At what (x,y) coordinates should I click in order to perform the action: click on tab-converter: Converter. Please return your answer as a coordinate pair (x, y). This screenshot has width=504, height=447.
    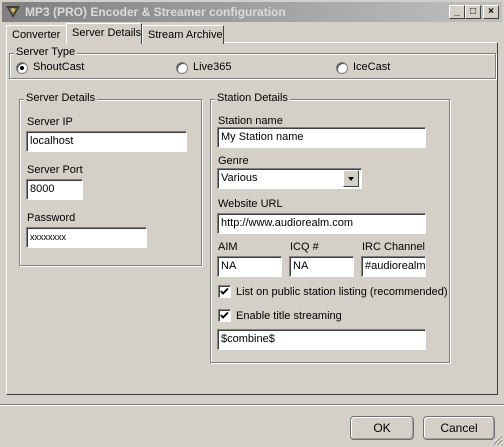
    Looking at the image, I should click on (37, 34).